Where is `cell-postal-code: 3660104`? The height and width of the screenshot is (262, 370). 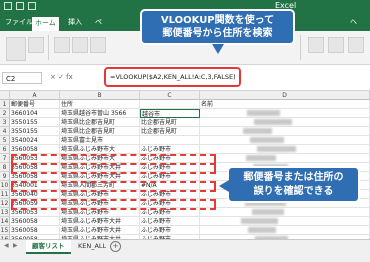
cell-postal-code: 3660104 is located at coordinates (35, 113).